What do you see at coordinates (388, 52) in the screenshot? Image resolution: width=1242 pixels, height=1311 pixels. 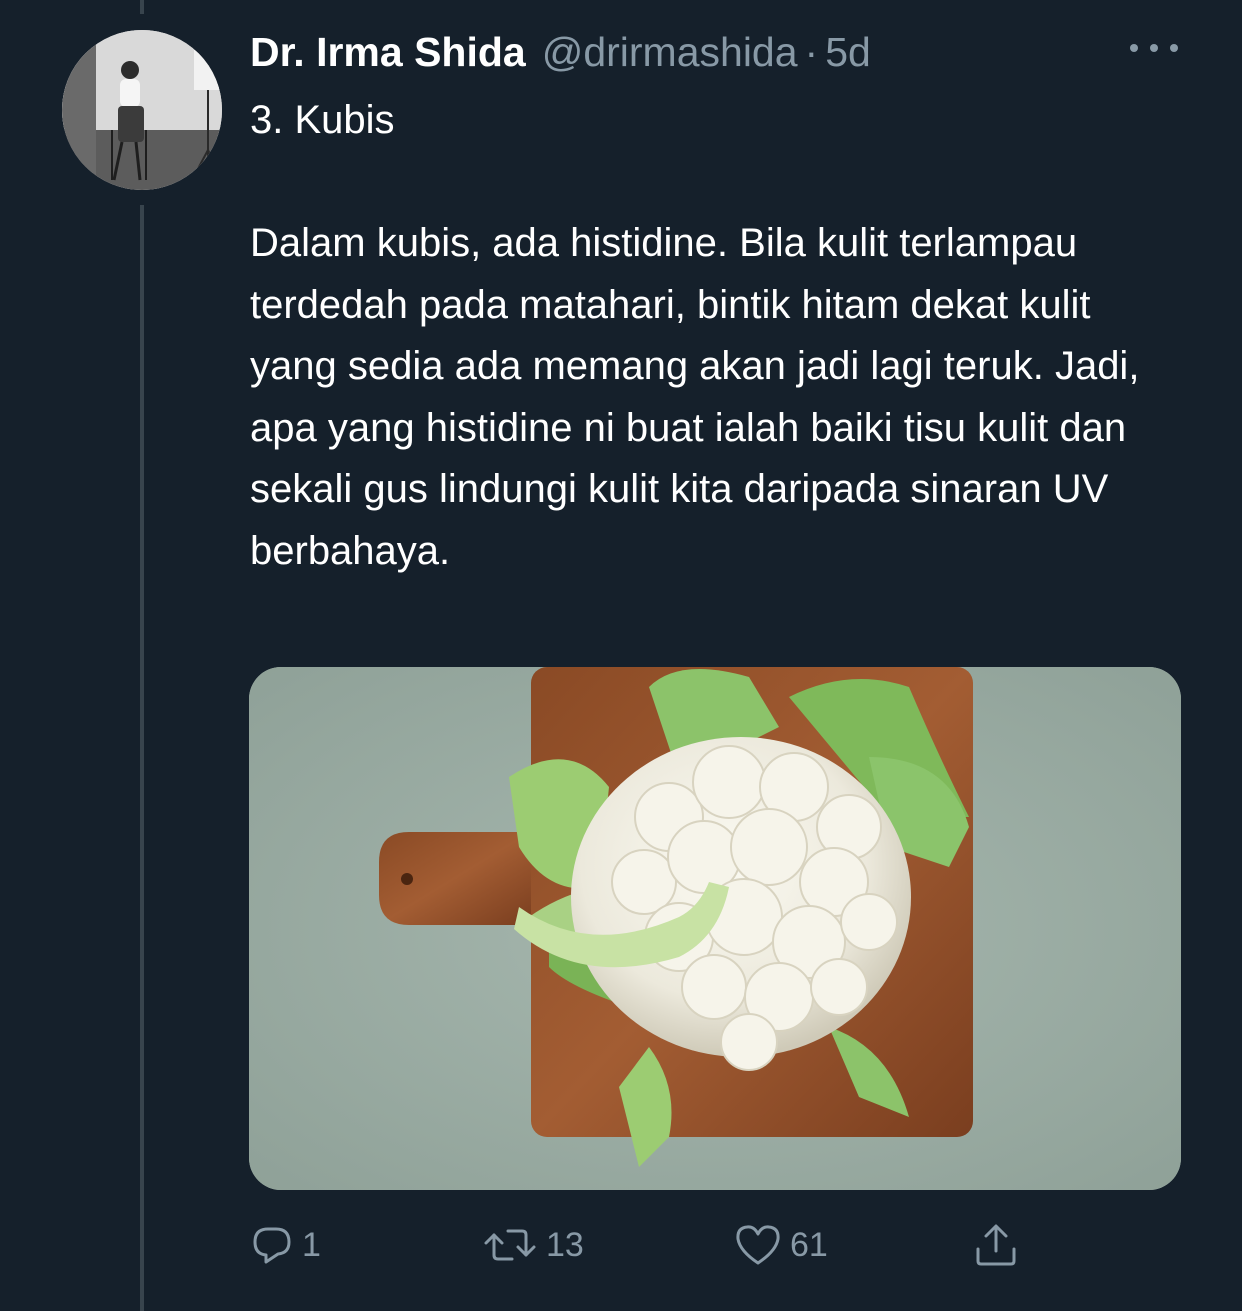 I see `display-name: Dr. Irma Shida` at bounding box center [388, 52].